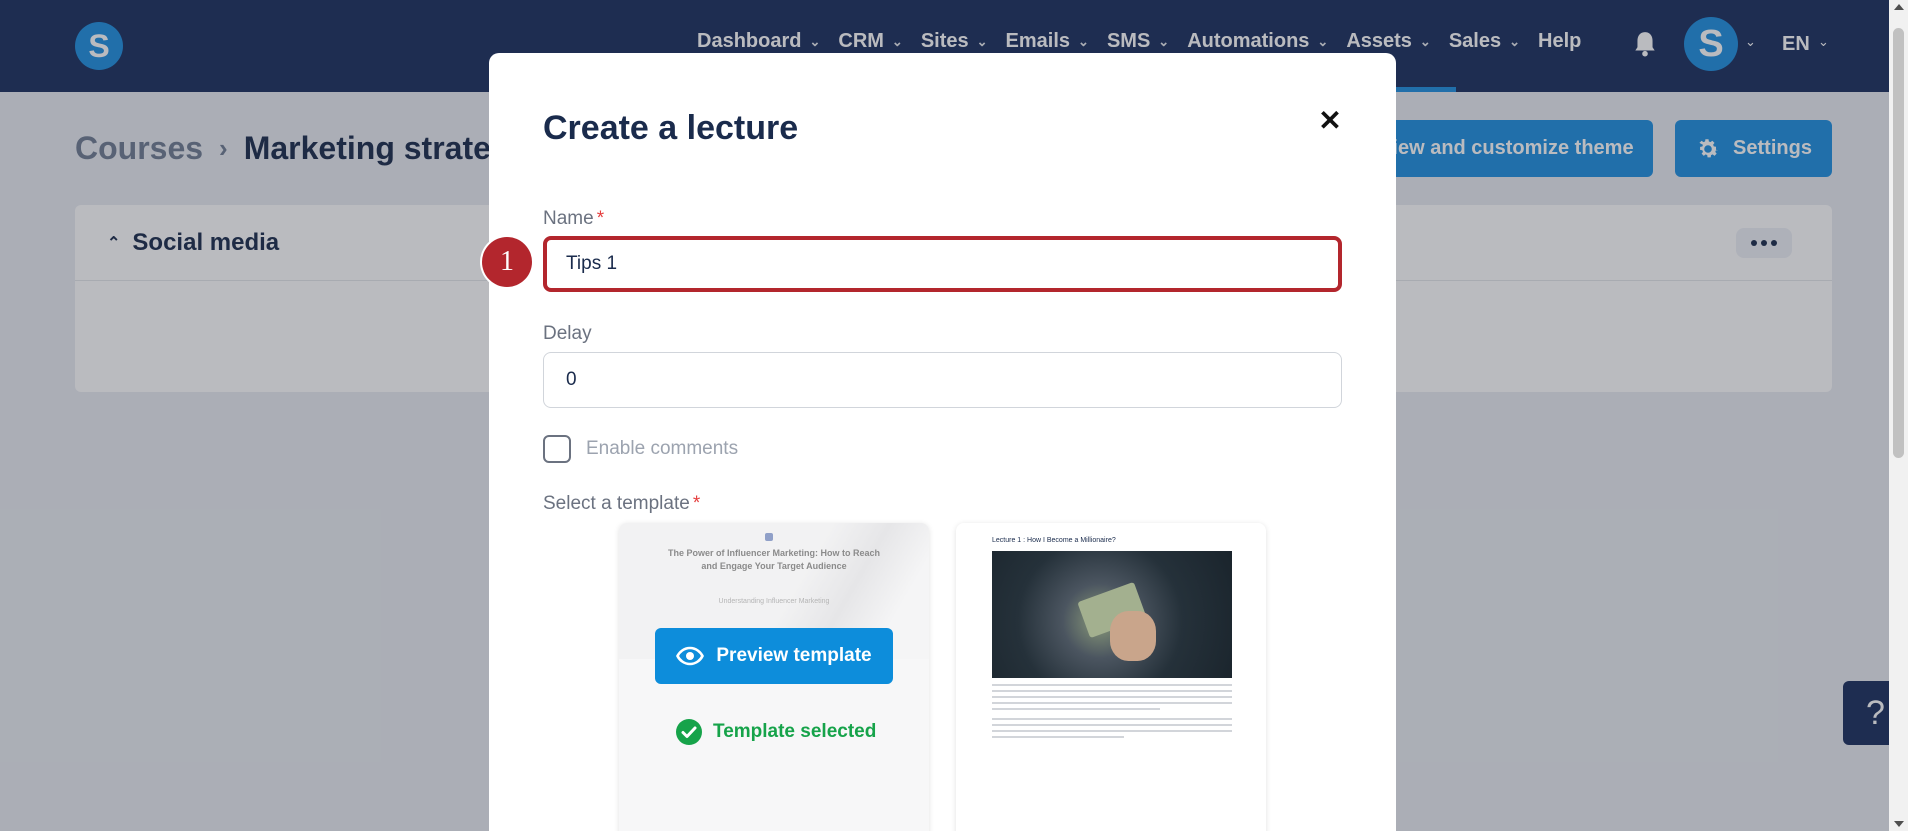 The image size is (1908, 831). I want to click on step-badge: 1, so click(507, 262).